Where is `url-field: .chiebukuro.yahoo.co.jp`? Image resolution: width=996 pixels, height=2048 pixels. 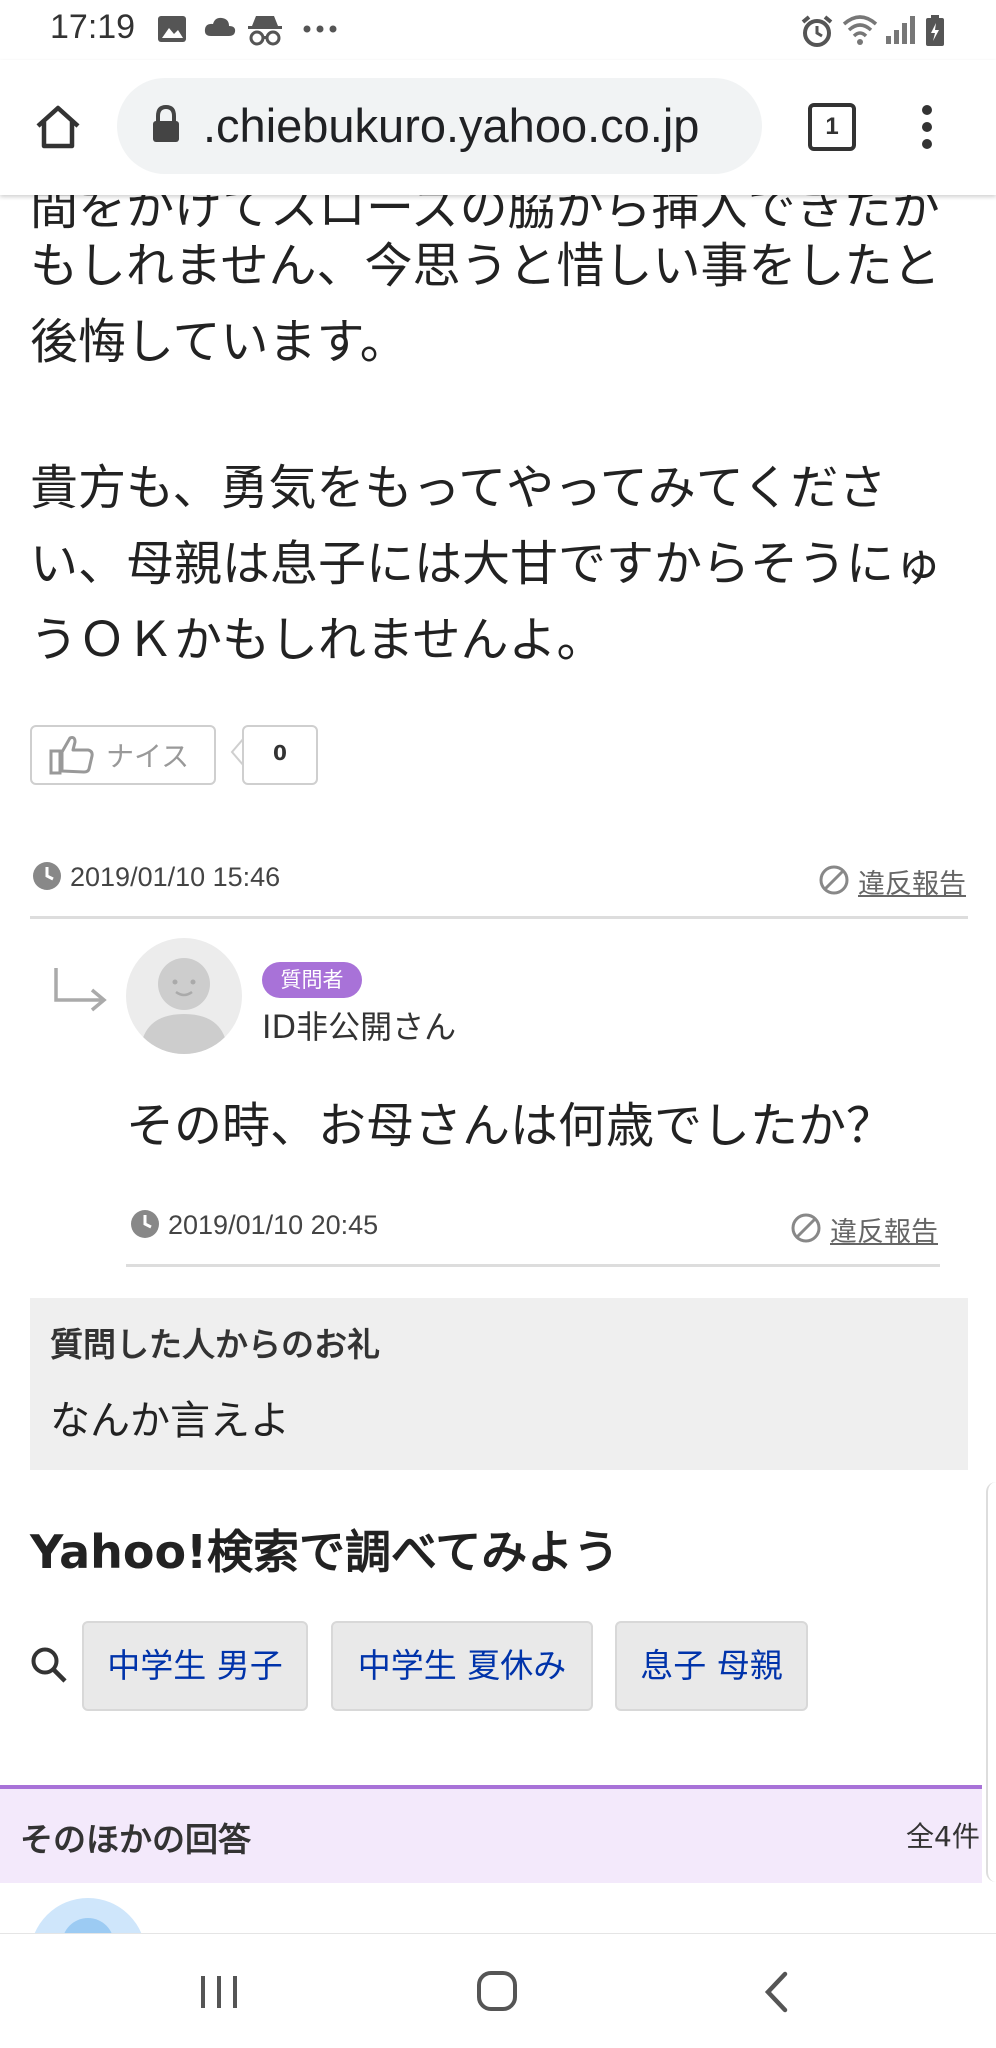
url-field: .chiebukuro.yahoo.co.jp is located at coordinates (439, 126).